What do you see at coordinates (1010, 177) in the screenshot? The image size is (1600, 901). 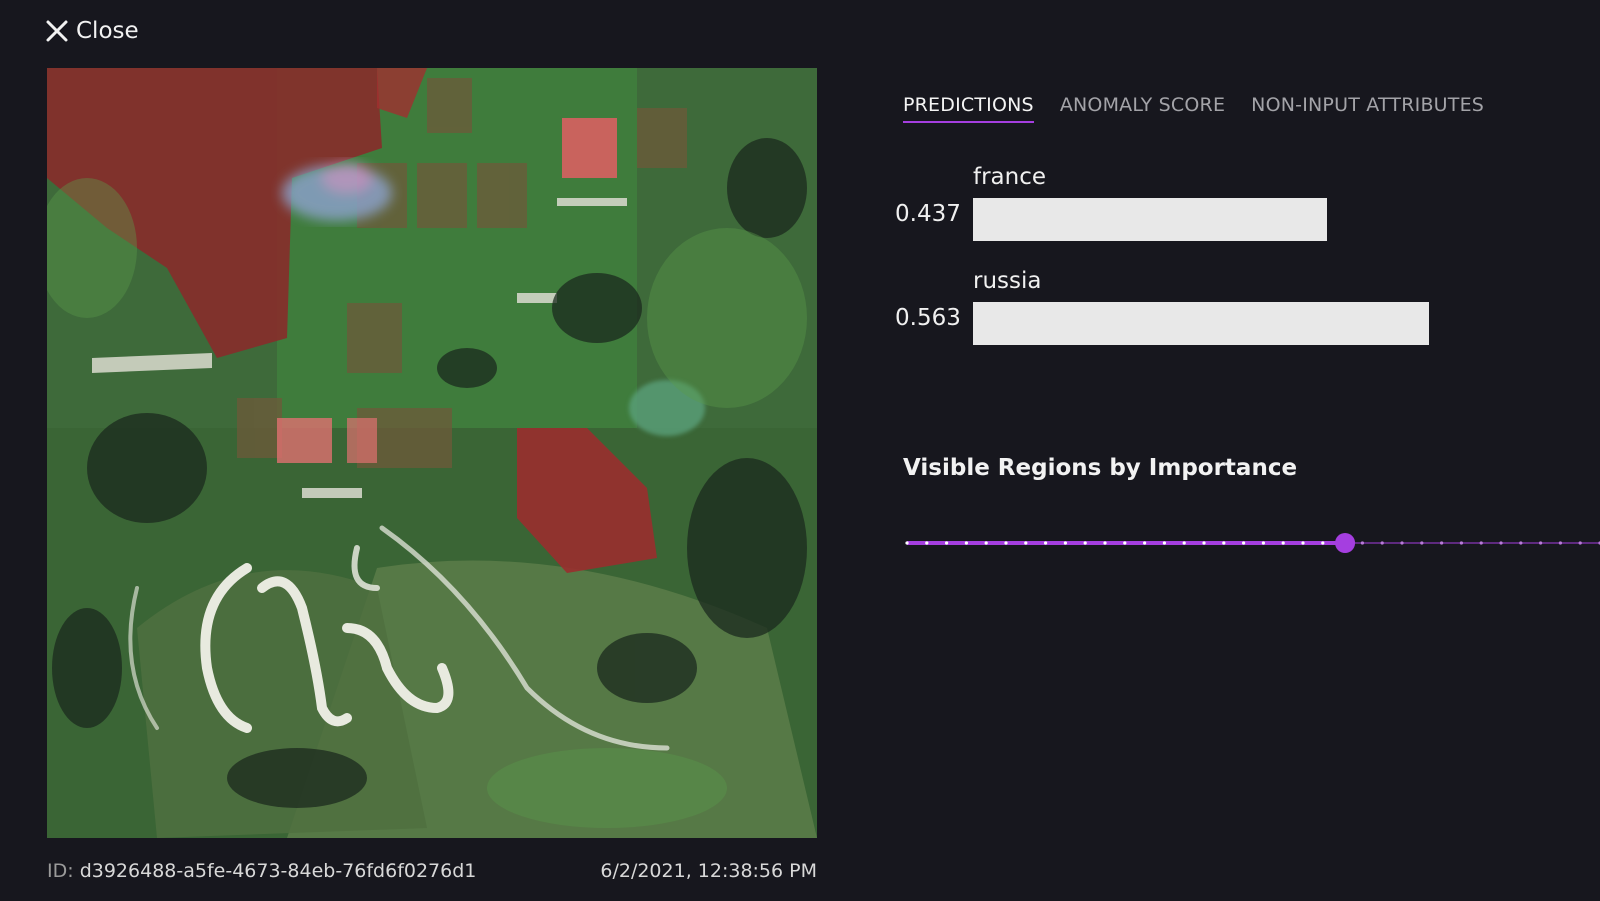 I see `prediction-label: france` at bounding box center [1010, 177].